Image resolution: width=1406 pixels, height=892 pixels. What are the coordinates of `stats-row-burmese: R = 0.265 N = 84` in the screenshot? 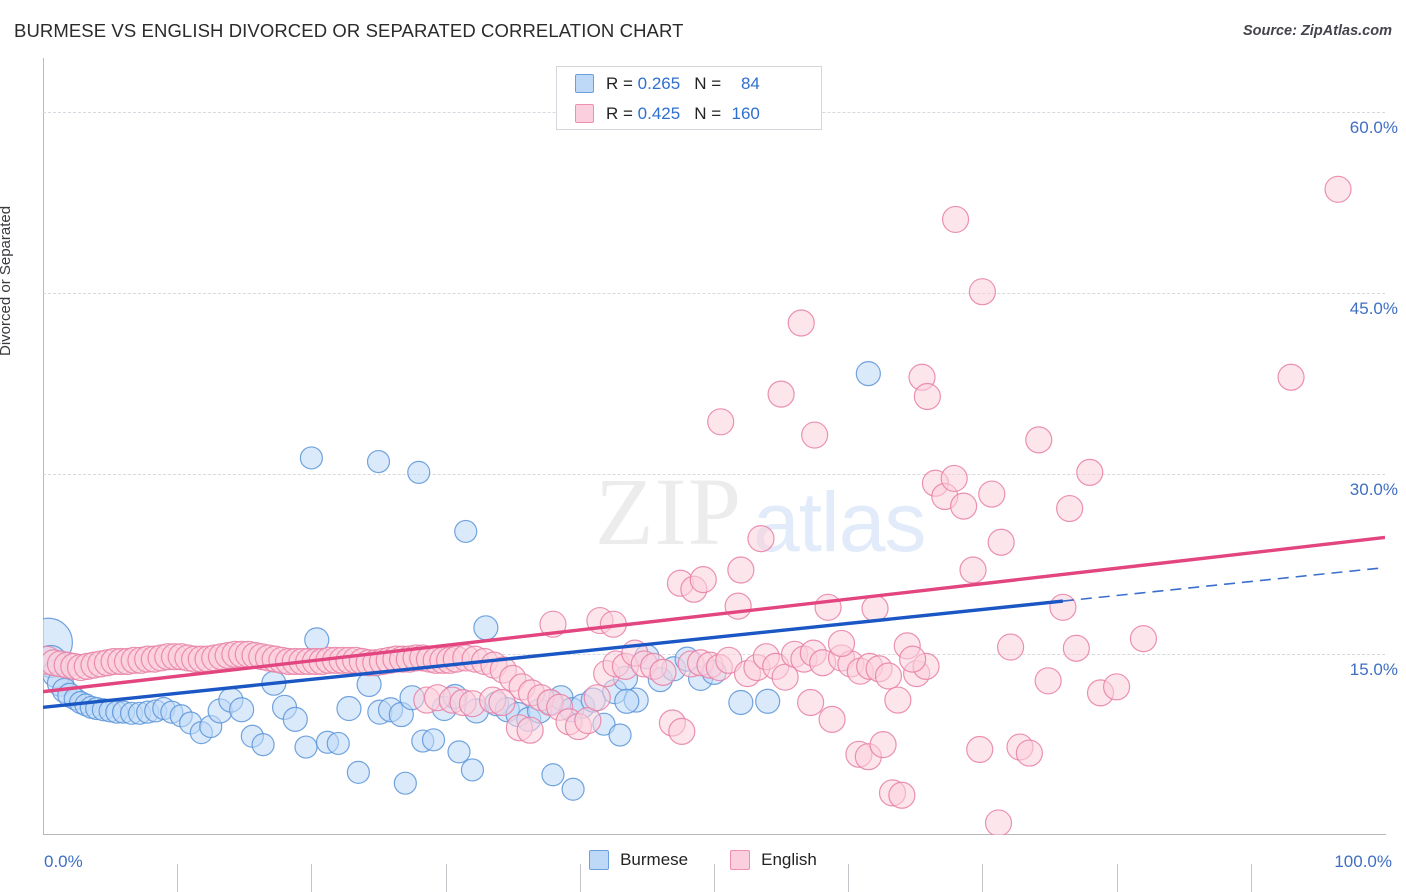 It's located at (689, 83).